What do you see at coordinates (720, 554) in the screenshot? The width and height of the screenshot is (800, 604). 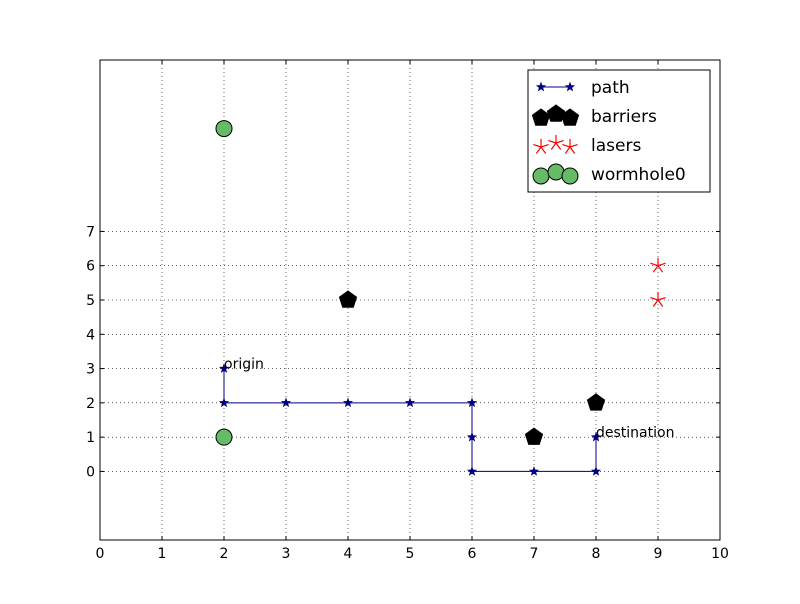 I see `x-tick-label: 10` at bounding box center [720, 554].